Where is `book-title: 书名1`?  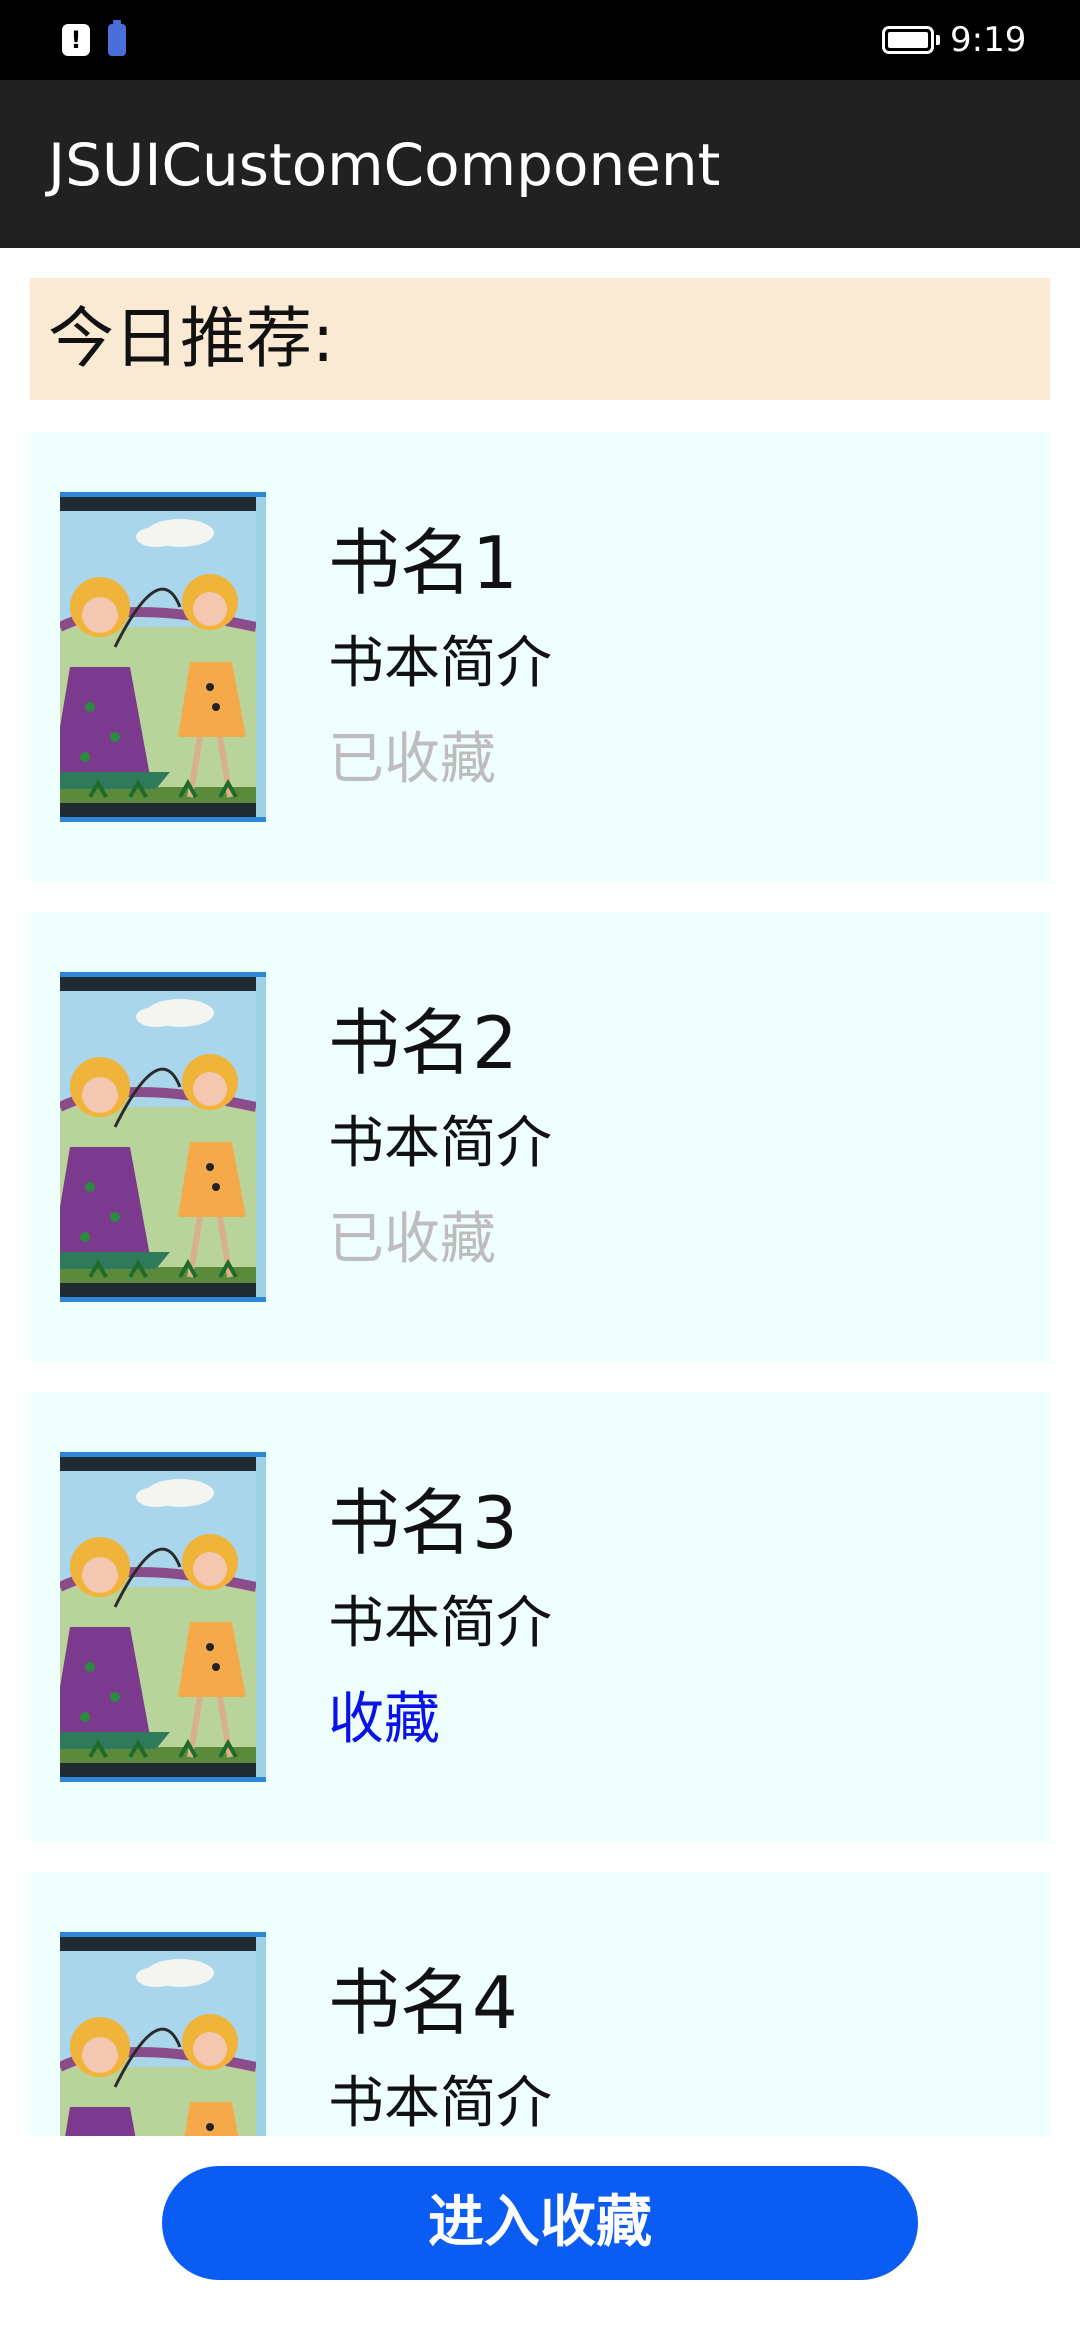
book-title: 书名1 is located at coordinates (423, 563).